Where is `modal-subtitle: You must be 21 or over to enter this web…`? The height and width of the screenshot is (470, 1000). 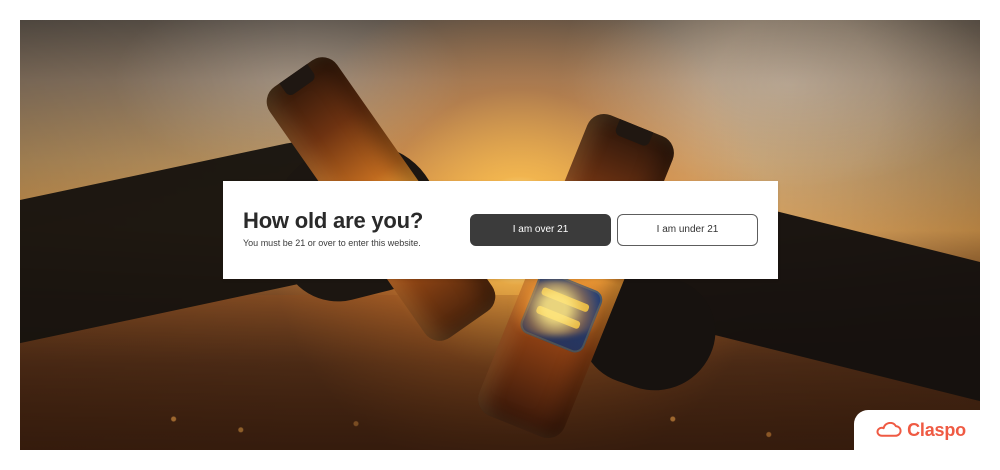 modal-subtitle: You must be 21 or over to enter this web… is located at coordinates (332, 243).